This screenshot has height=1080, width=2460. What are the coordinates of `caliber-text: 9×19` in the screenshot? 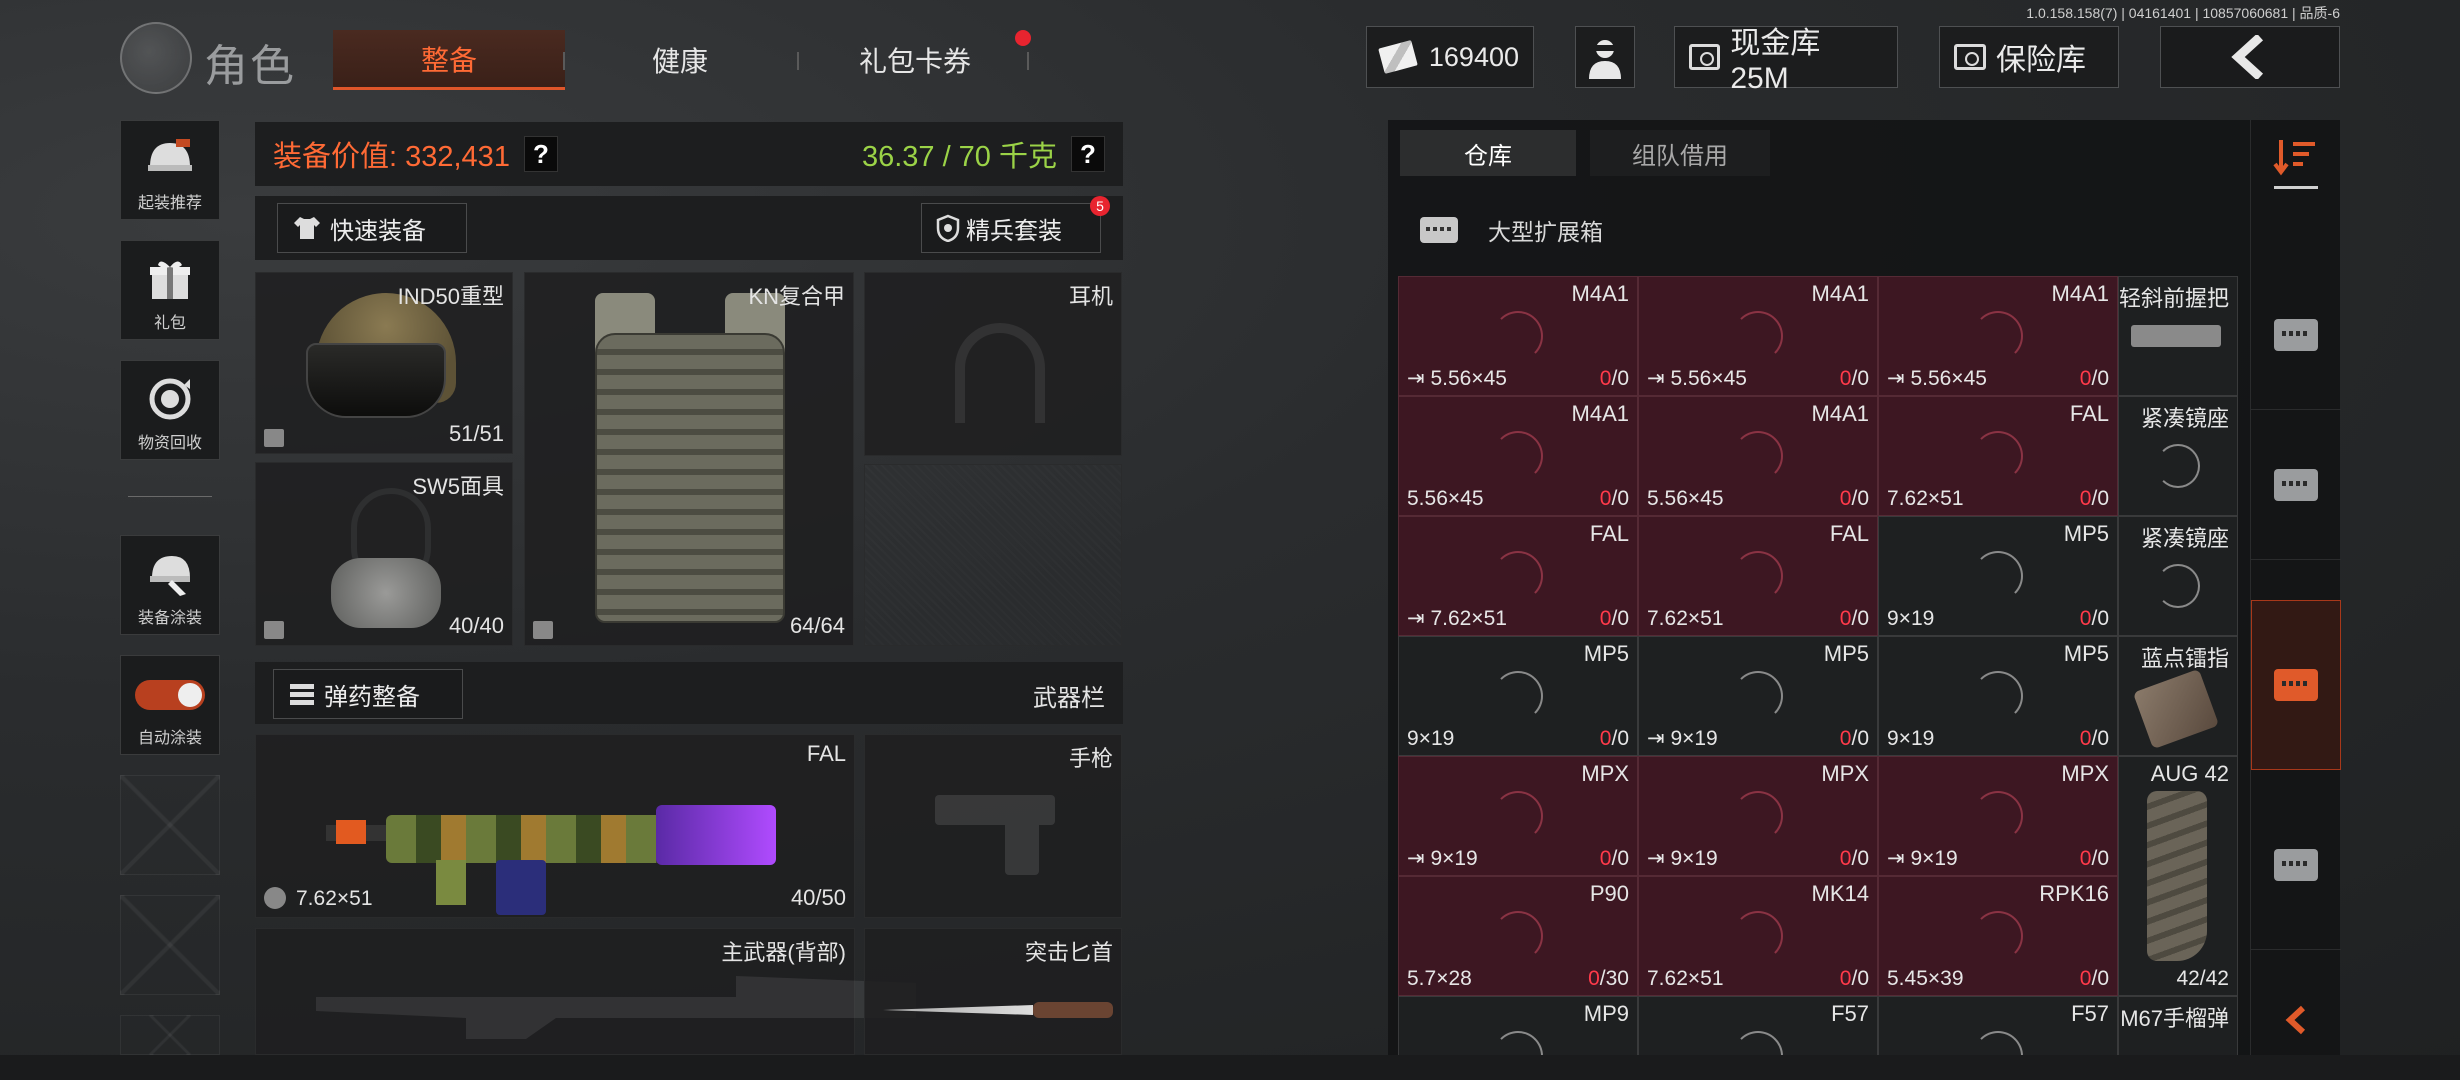 It's located at (1911, 618).